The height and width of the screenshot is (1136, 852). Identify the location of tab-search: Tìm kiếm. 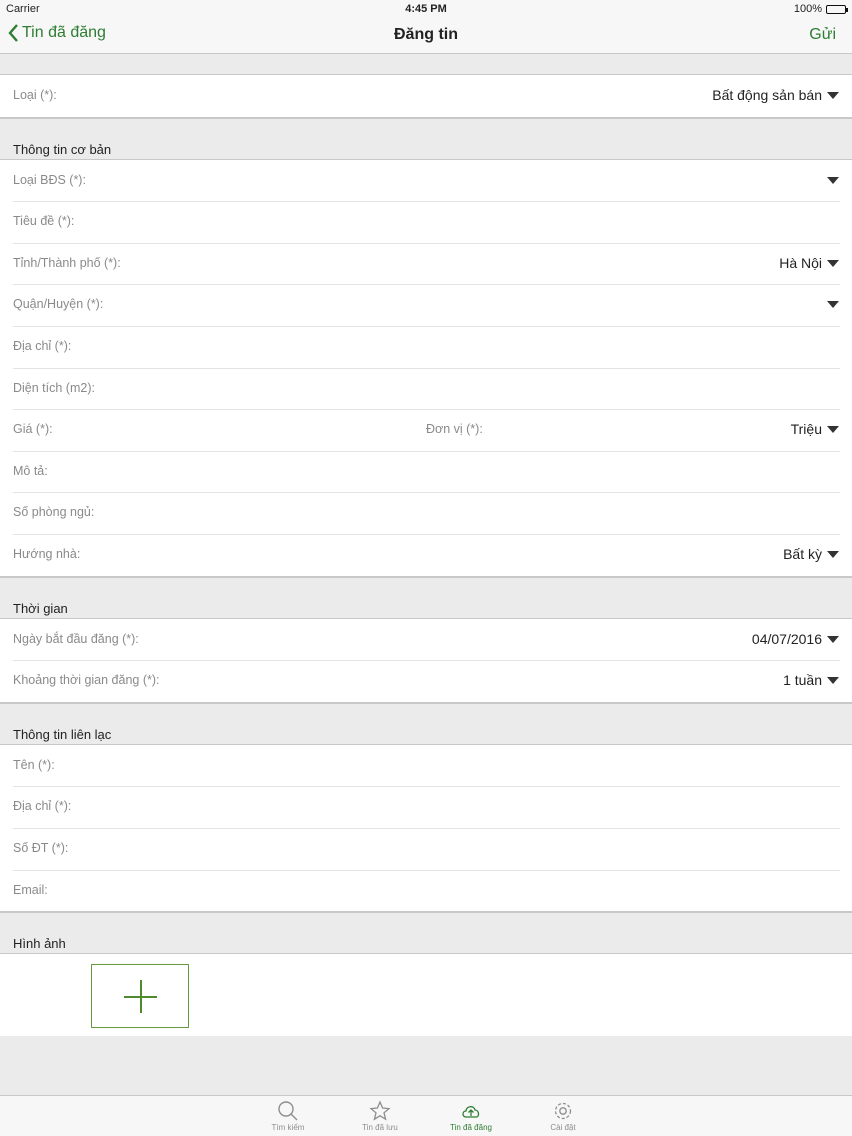
(288, 1116).